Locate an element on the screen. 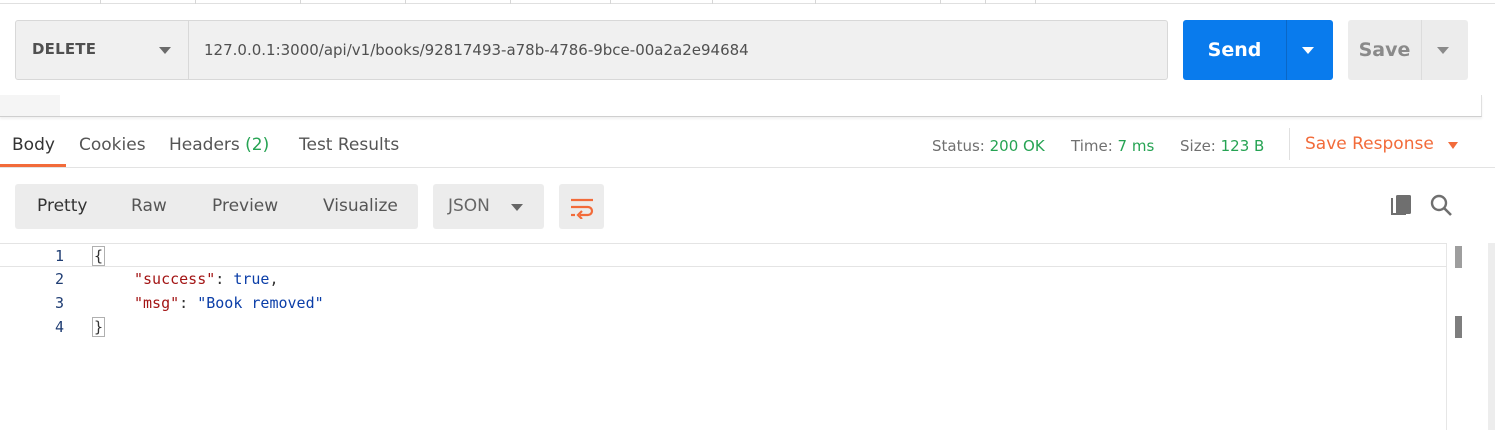  line-text: { is located at coordinates (99, 256).